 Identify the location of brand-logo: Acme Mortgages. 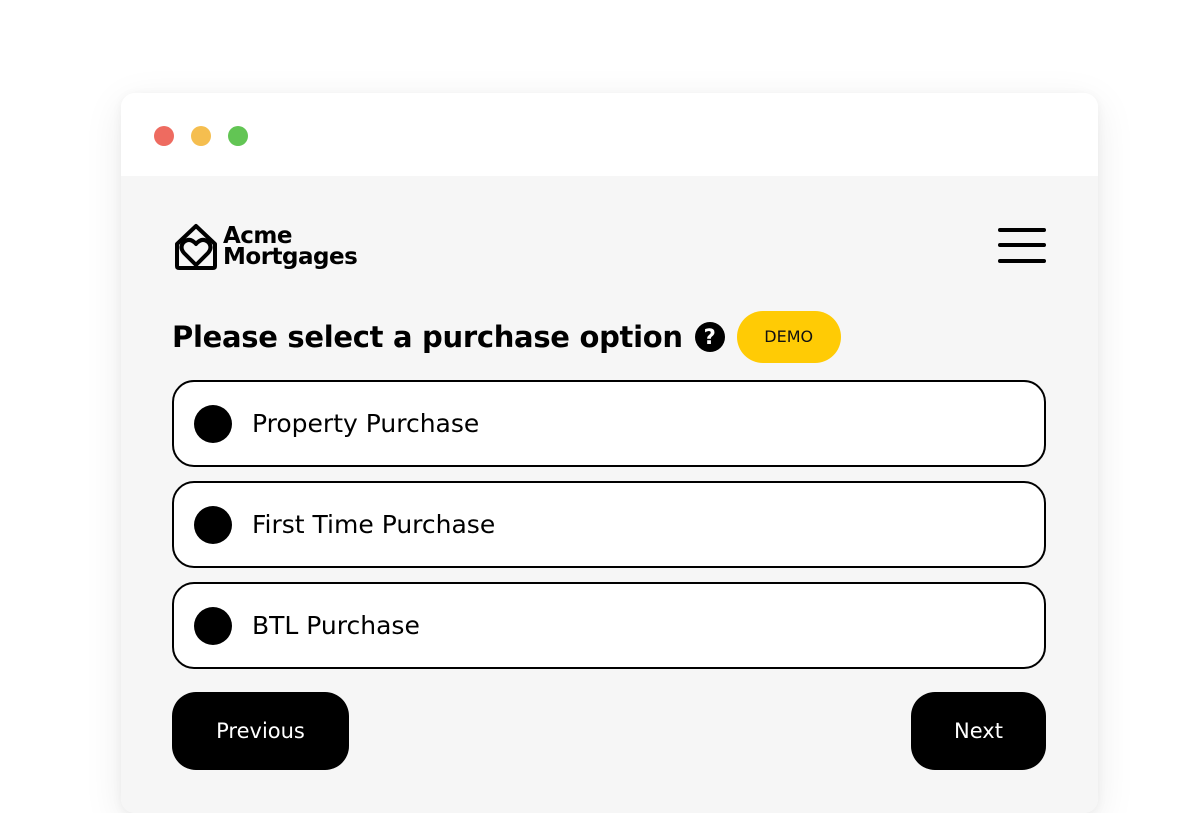
(265, 247).